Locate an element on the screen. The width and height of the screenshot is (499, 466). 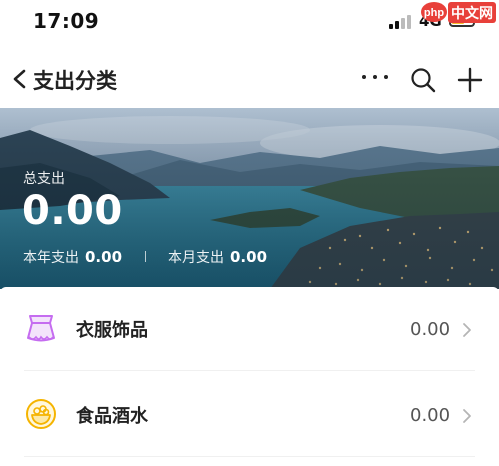
category-label: 衣服饰品 is located at coordinates (112, 330).